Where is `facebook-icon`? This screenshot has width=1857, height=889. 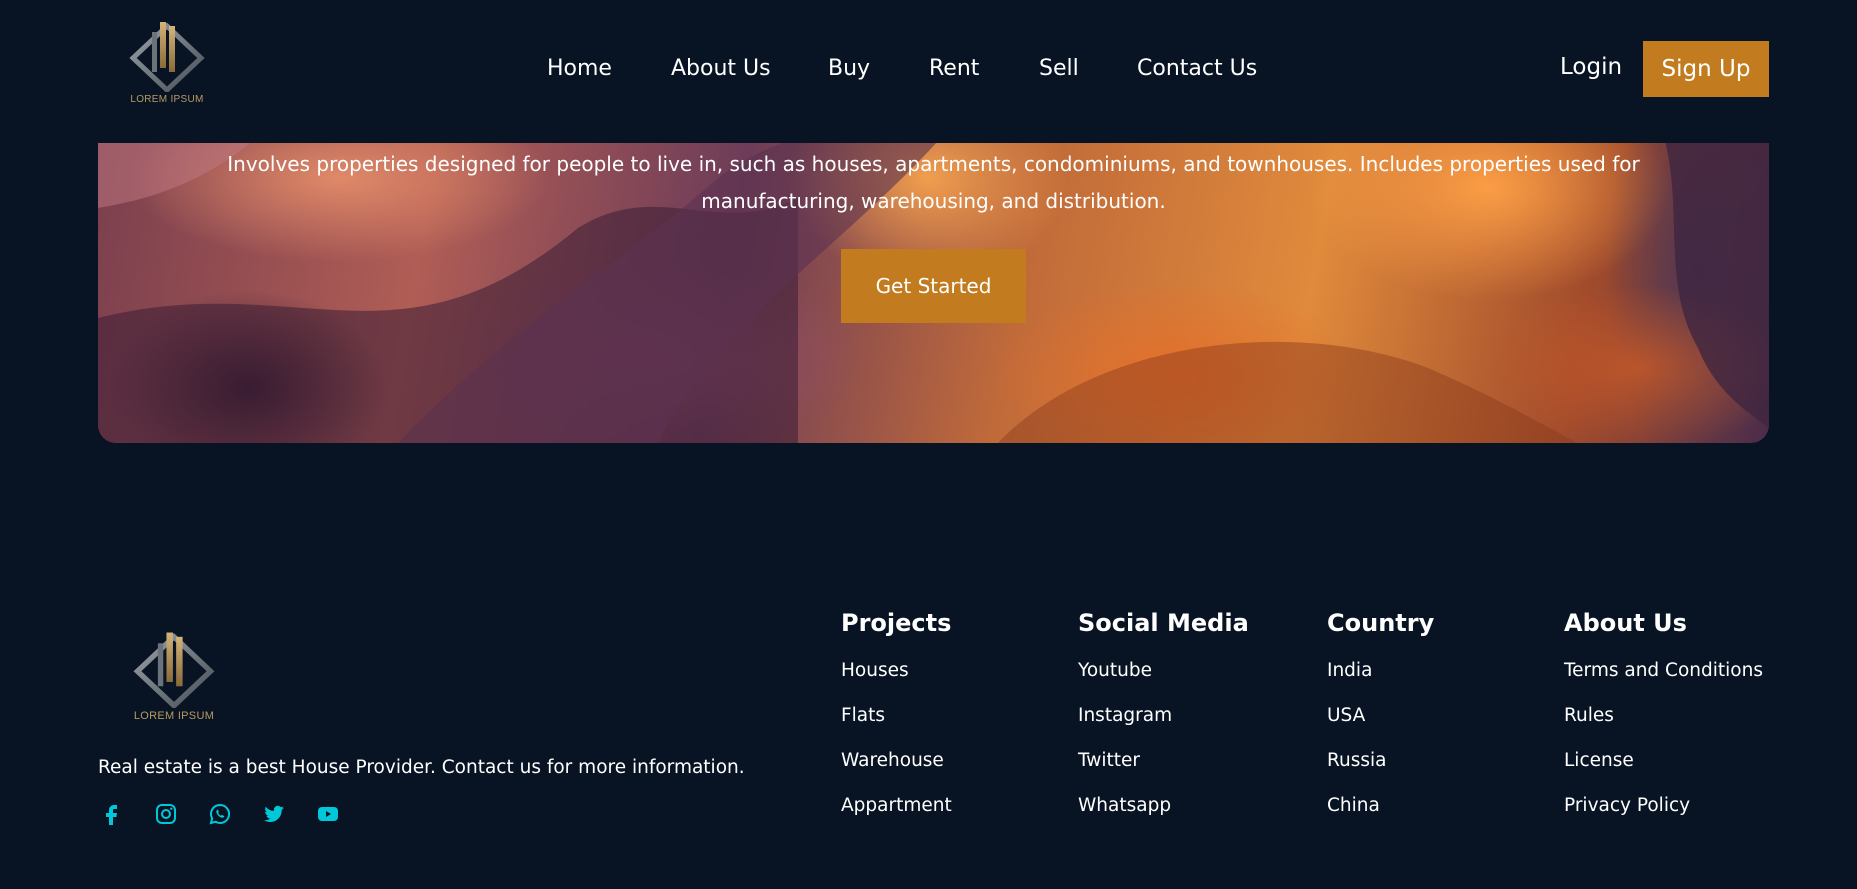 facebook-icon is located at coordinates (112, 814).